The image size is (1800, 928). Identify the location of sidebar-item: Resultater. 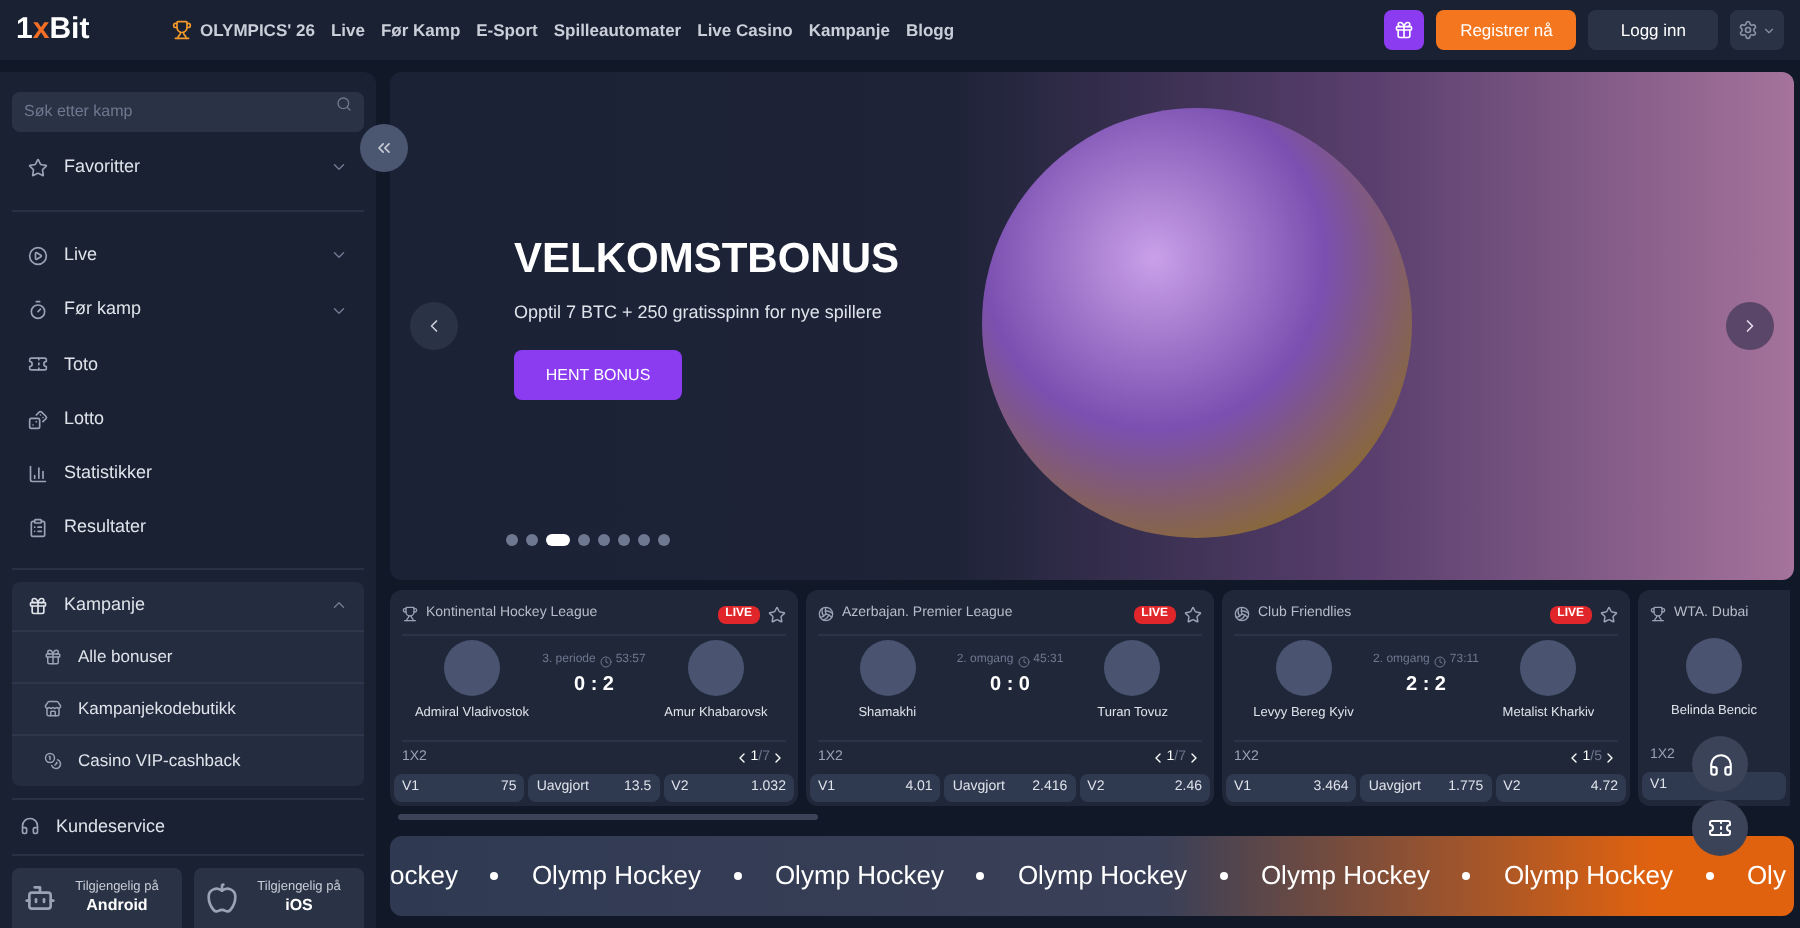
(188, 528).